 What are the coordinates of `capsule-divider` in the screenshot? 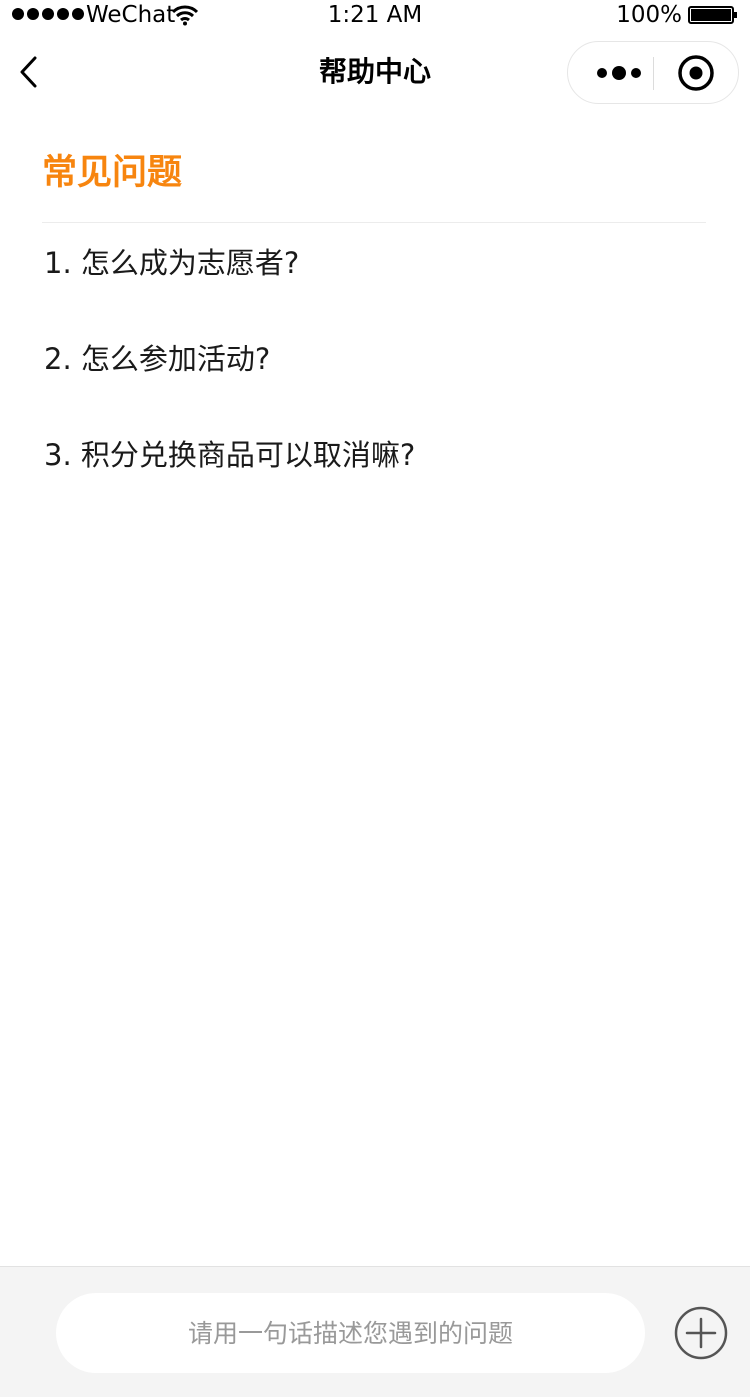 It's located at (653, 73).